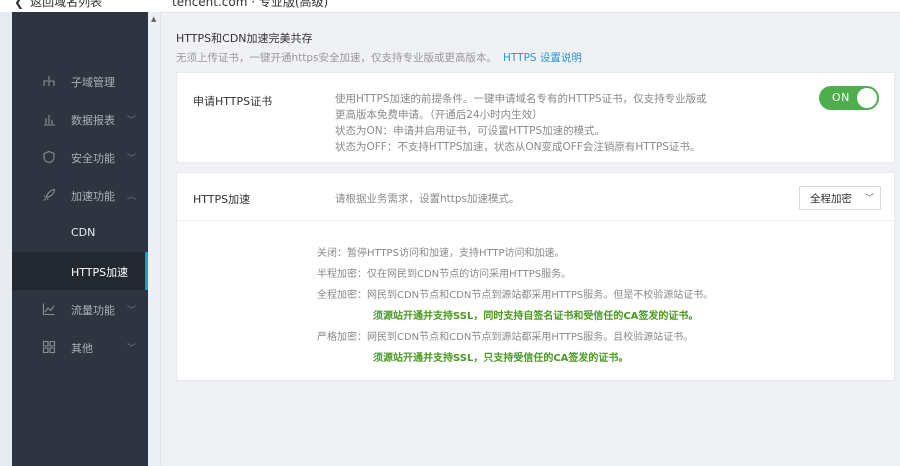 The image size is (900, 466). I want to click on cert-desc-line: 使用HTTPS加速的前提条件。一键申请域名专有的HTTPS证书，仅支持专业版或, so click(521, 99).